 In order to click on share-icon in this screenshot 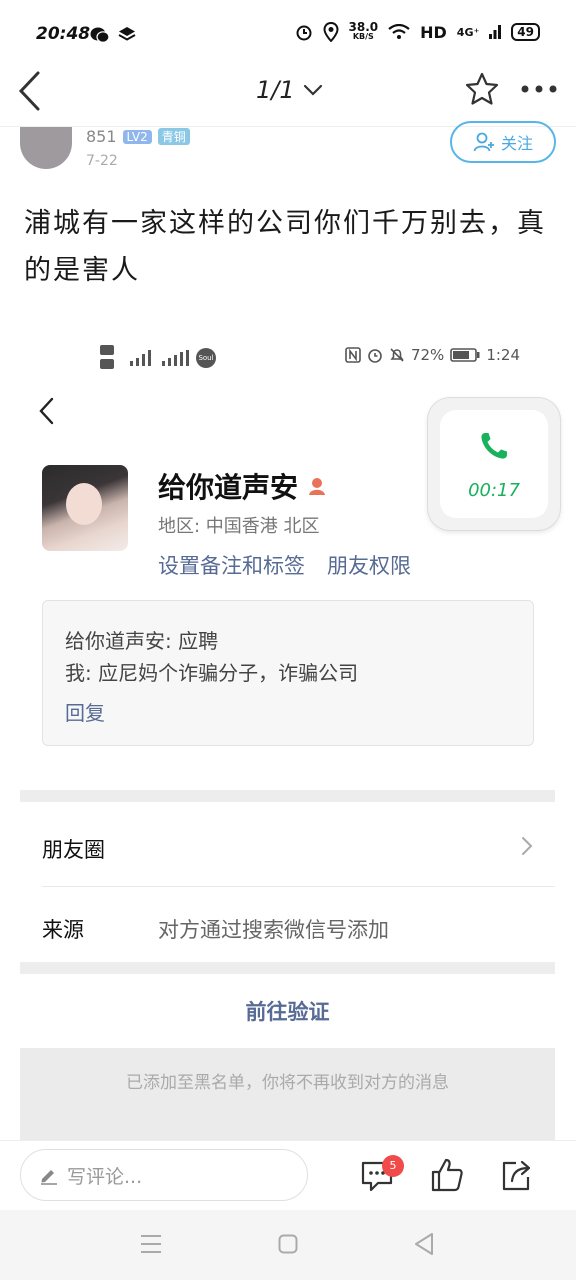, I will do `click(516, 1175)`.